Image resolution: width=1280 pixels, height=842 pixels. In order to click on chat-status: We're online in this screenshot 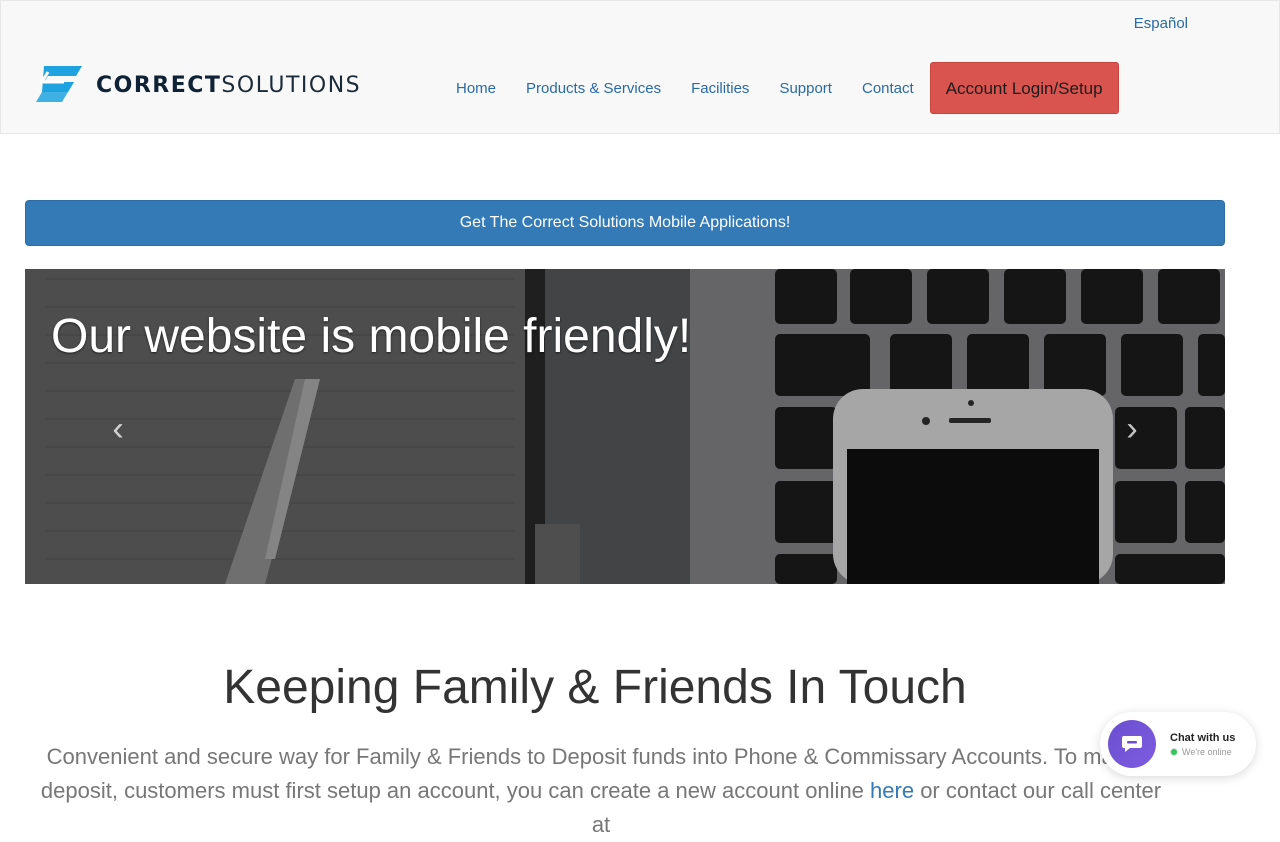, I will do `click(1202, 752)`.